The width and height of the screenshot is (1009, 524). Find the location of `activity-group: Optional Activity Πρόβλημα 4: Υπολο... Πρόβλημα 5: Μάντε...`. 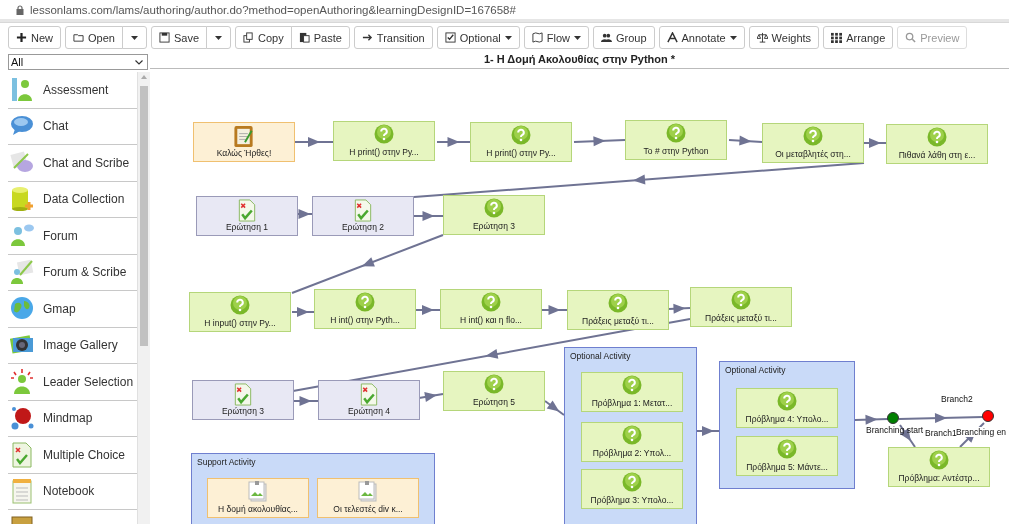

activity-group: Optional Activity Πρόβλημα 4: Υπολο... Πρόβλημα 5: Μάντε... is located at coordinates (787, 425).